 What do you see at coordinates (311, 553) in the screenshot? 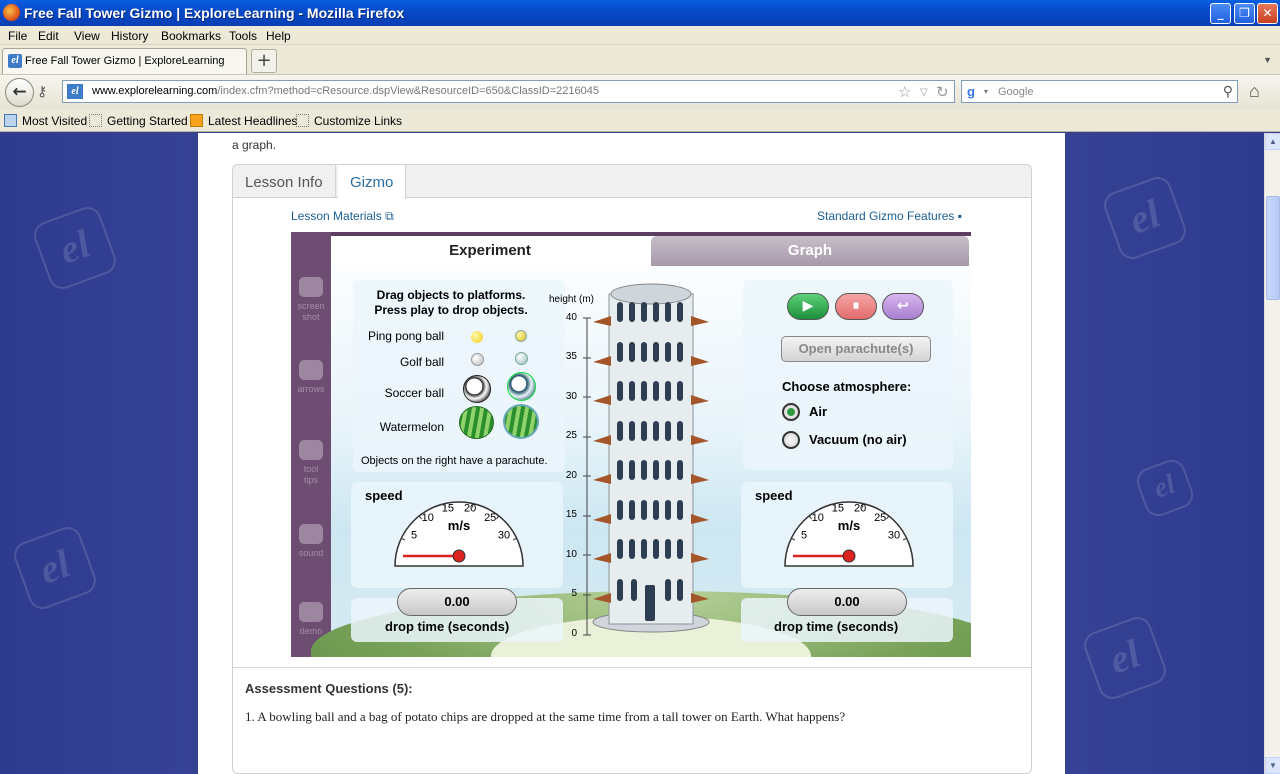
I see `sidebar-label: sound` at bounding box center [311, 553].